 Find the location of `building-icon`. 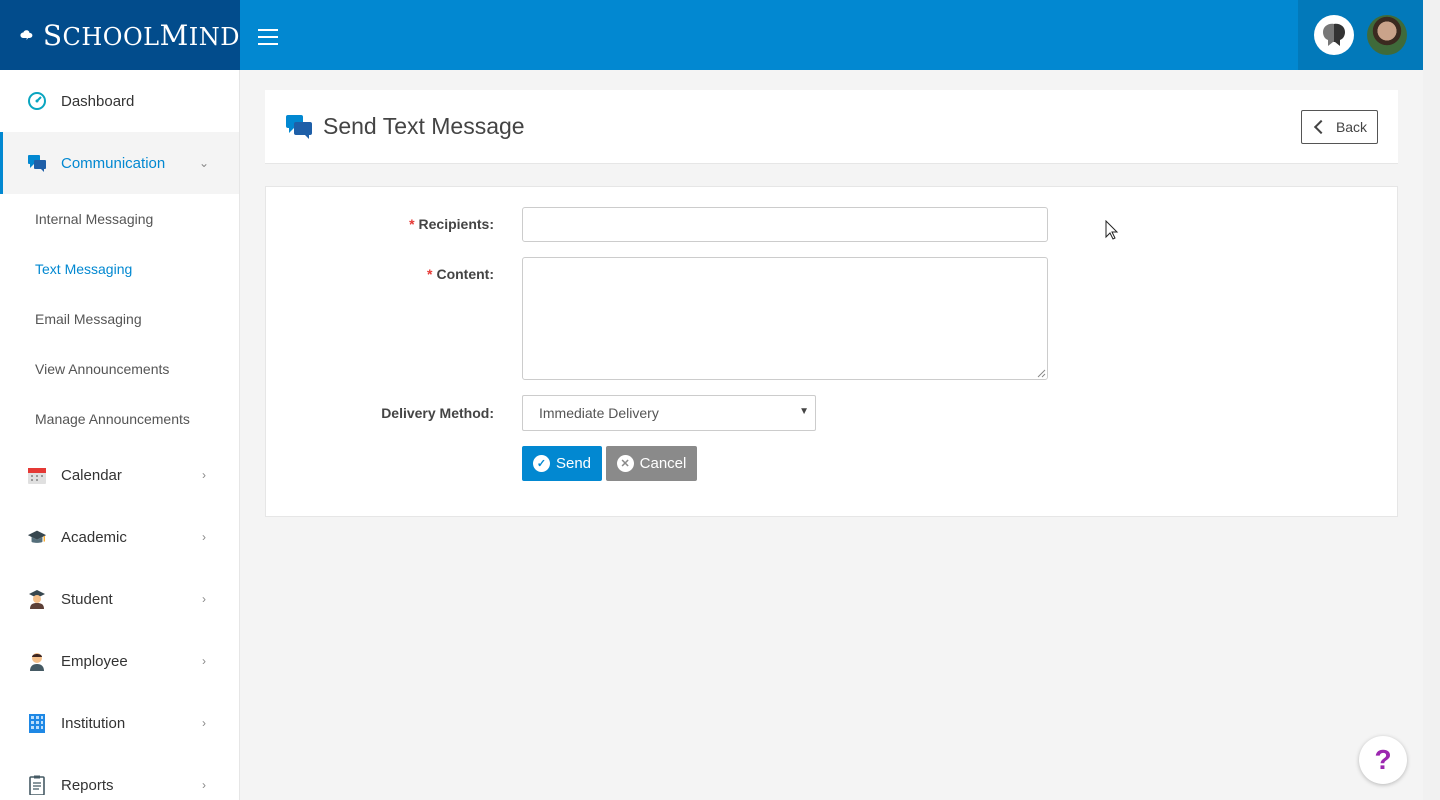

building-icon is located at coordinates (37, 723).